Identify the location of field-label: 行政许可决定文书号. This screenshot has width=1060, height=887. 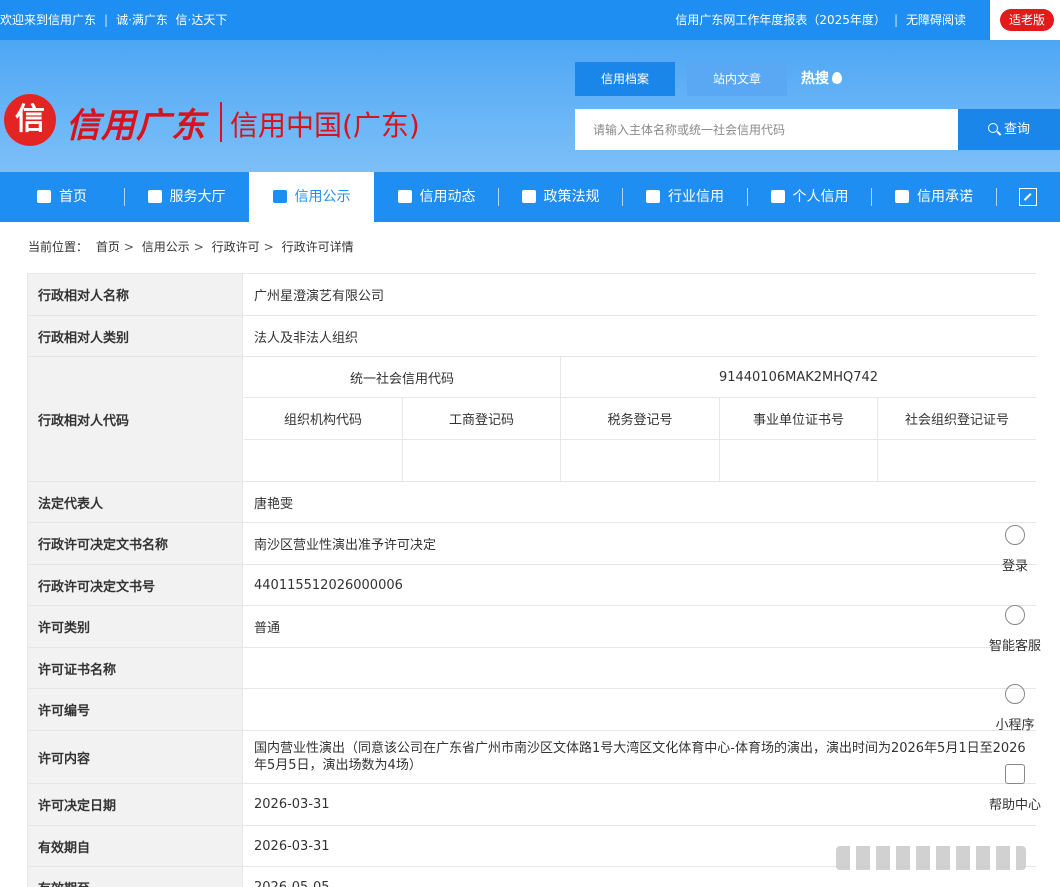
(135, 585).